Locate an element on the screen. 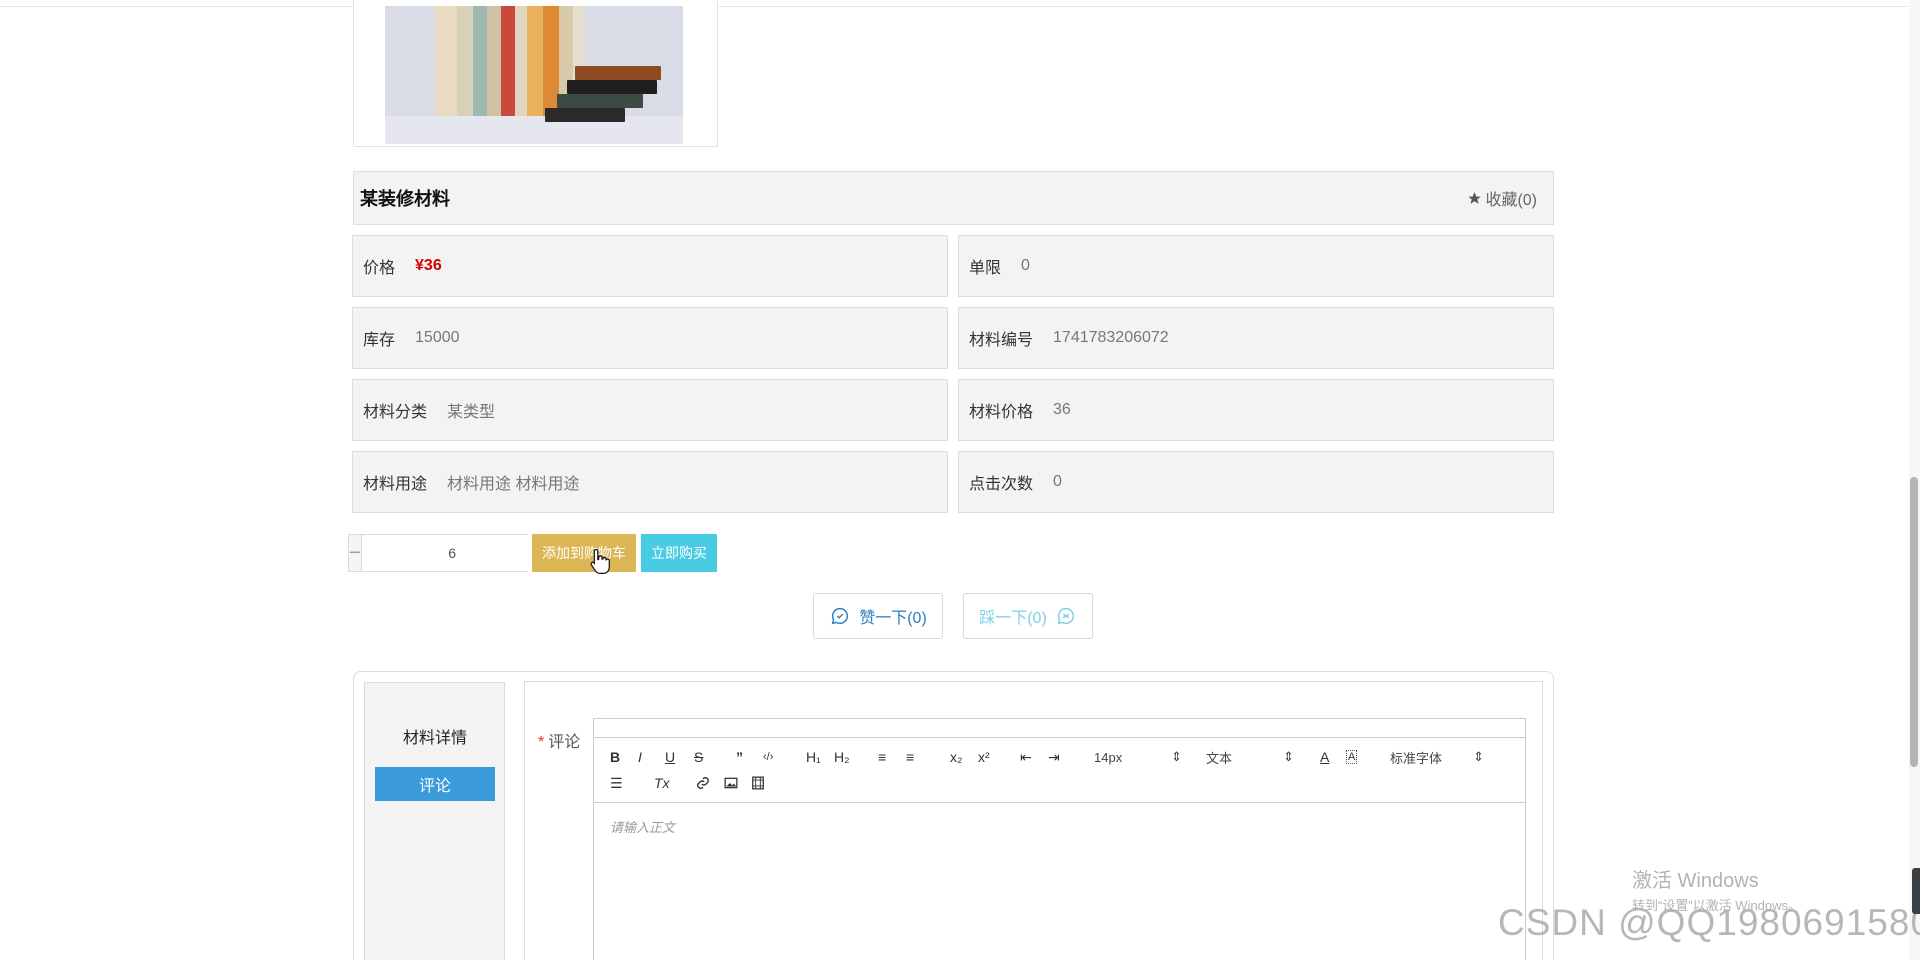  align-left-button: ☰ is located at coordinates (616, 783).